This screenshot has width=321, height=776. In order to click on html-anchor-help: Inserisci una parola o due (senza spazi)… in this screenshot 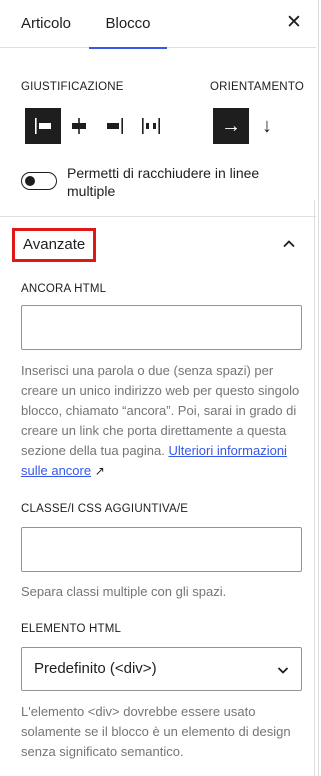, I will do `click(162, 421)`.